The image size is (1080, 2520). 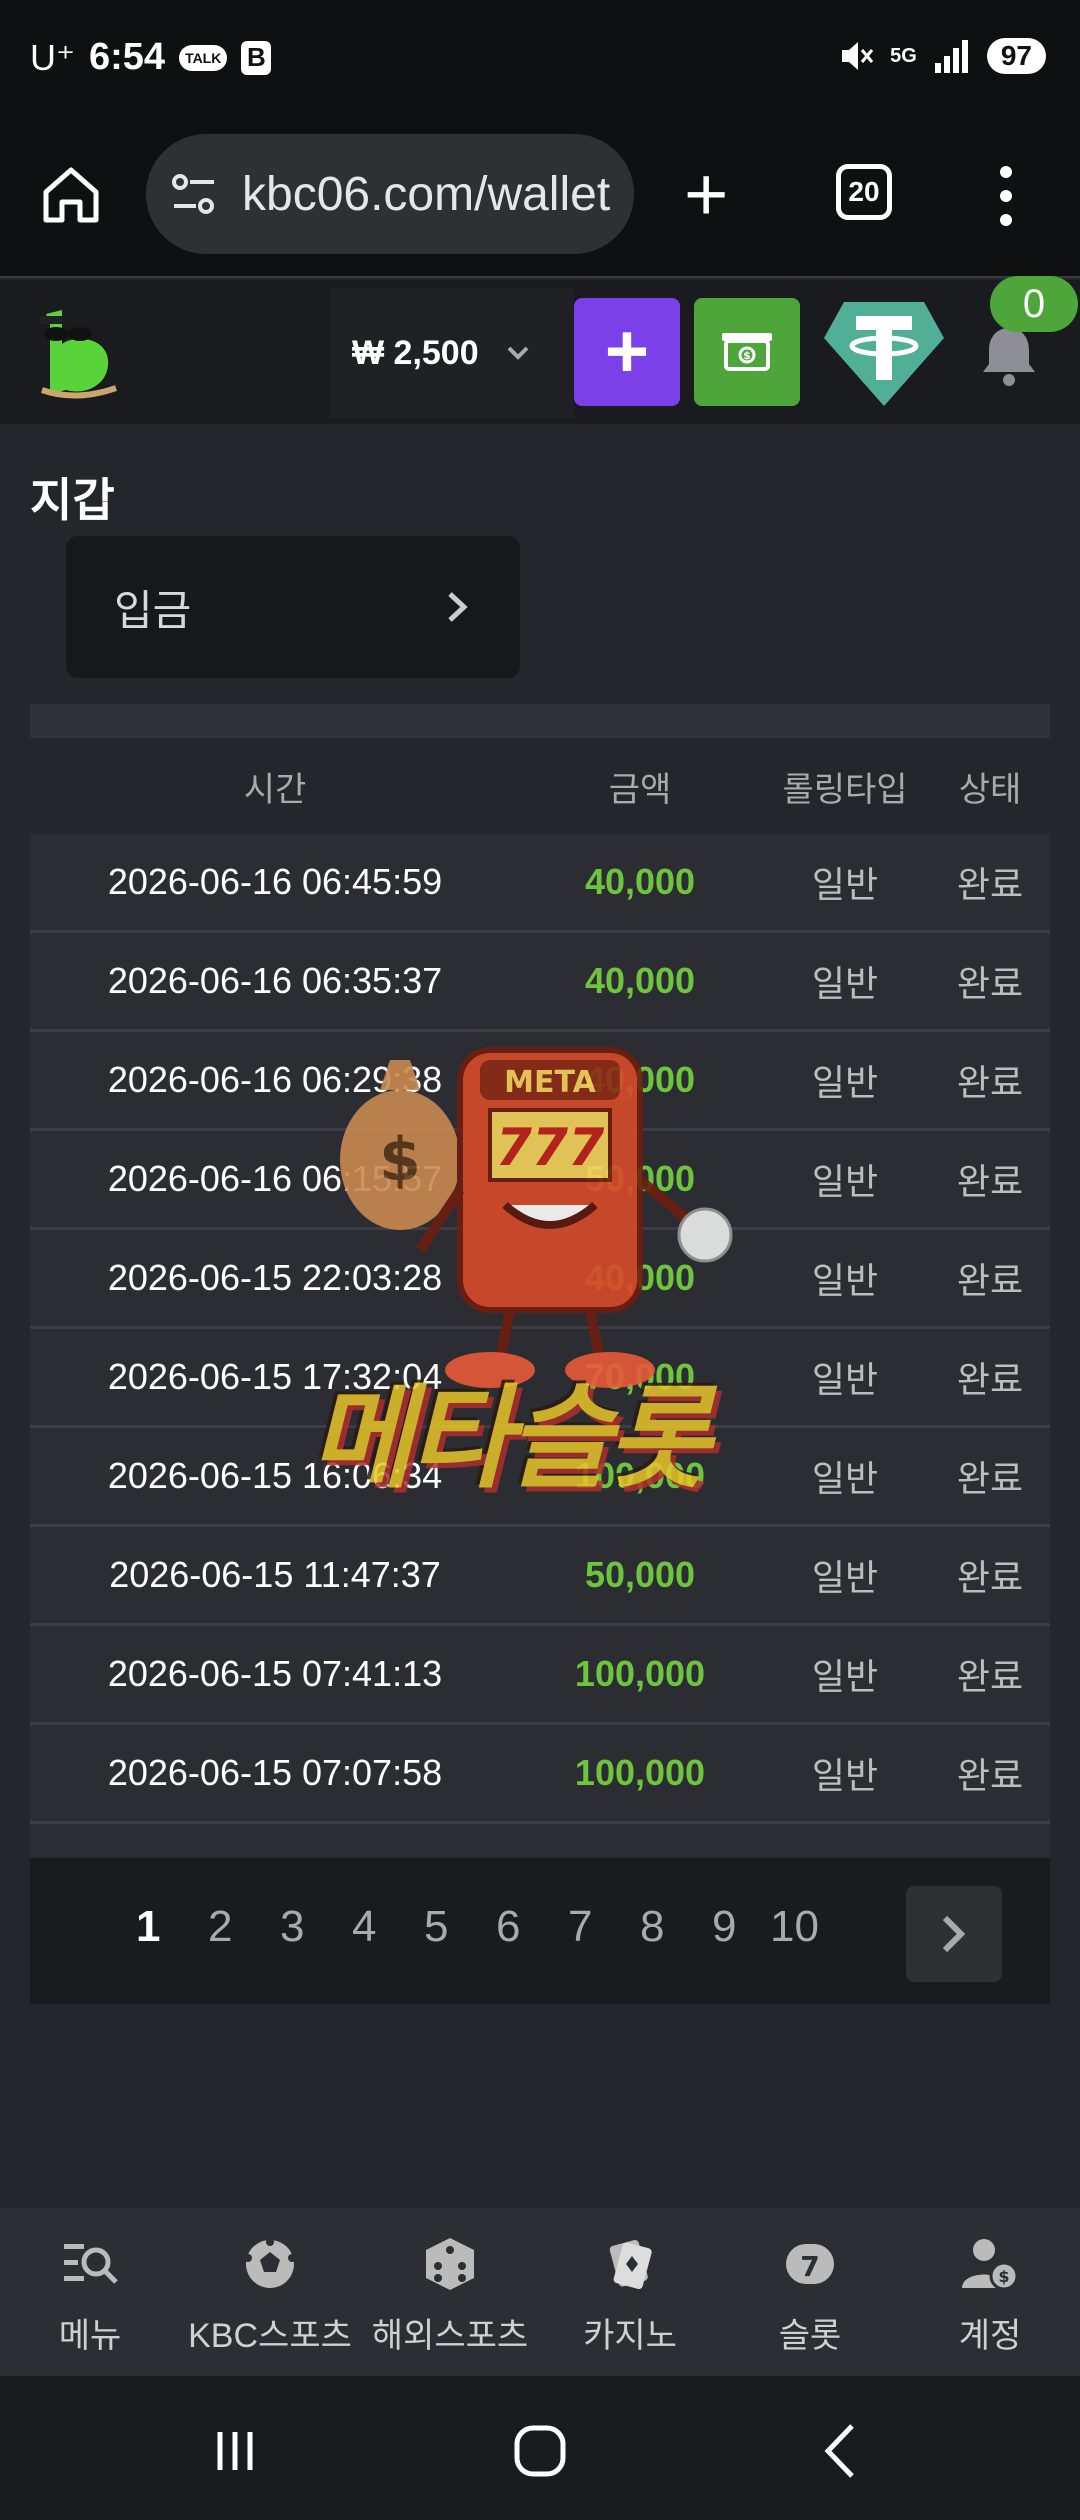 What do you see at coordinates (90, 2292) in the screenshot?
I see `nav-menu: 메뉴` at bounding box center [90, 2292].